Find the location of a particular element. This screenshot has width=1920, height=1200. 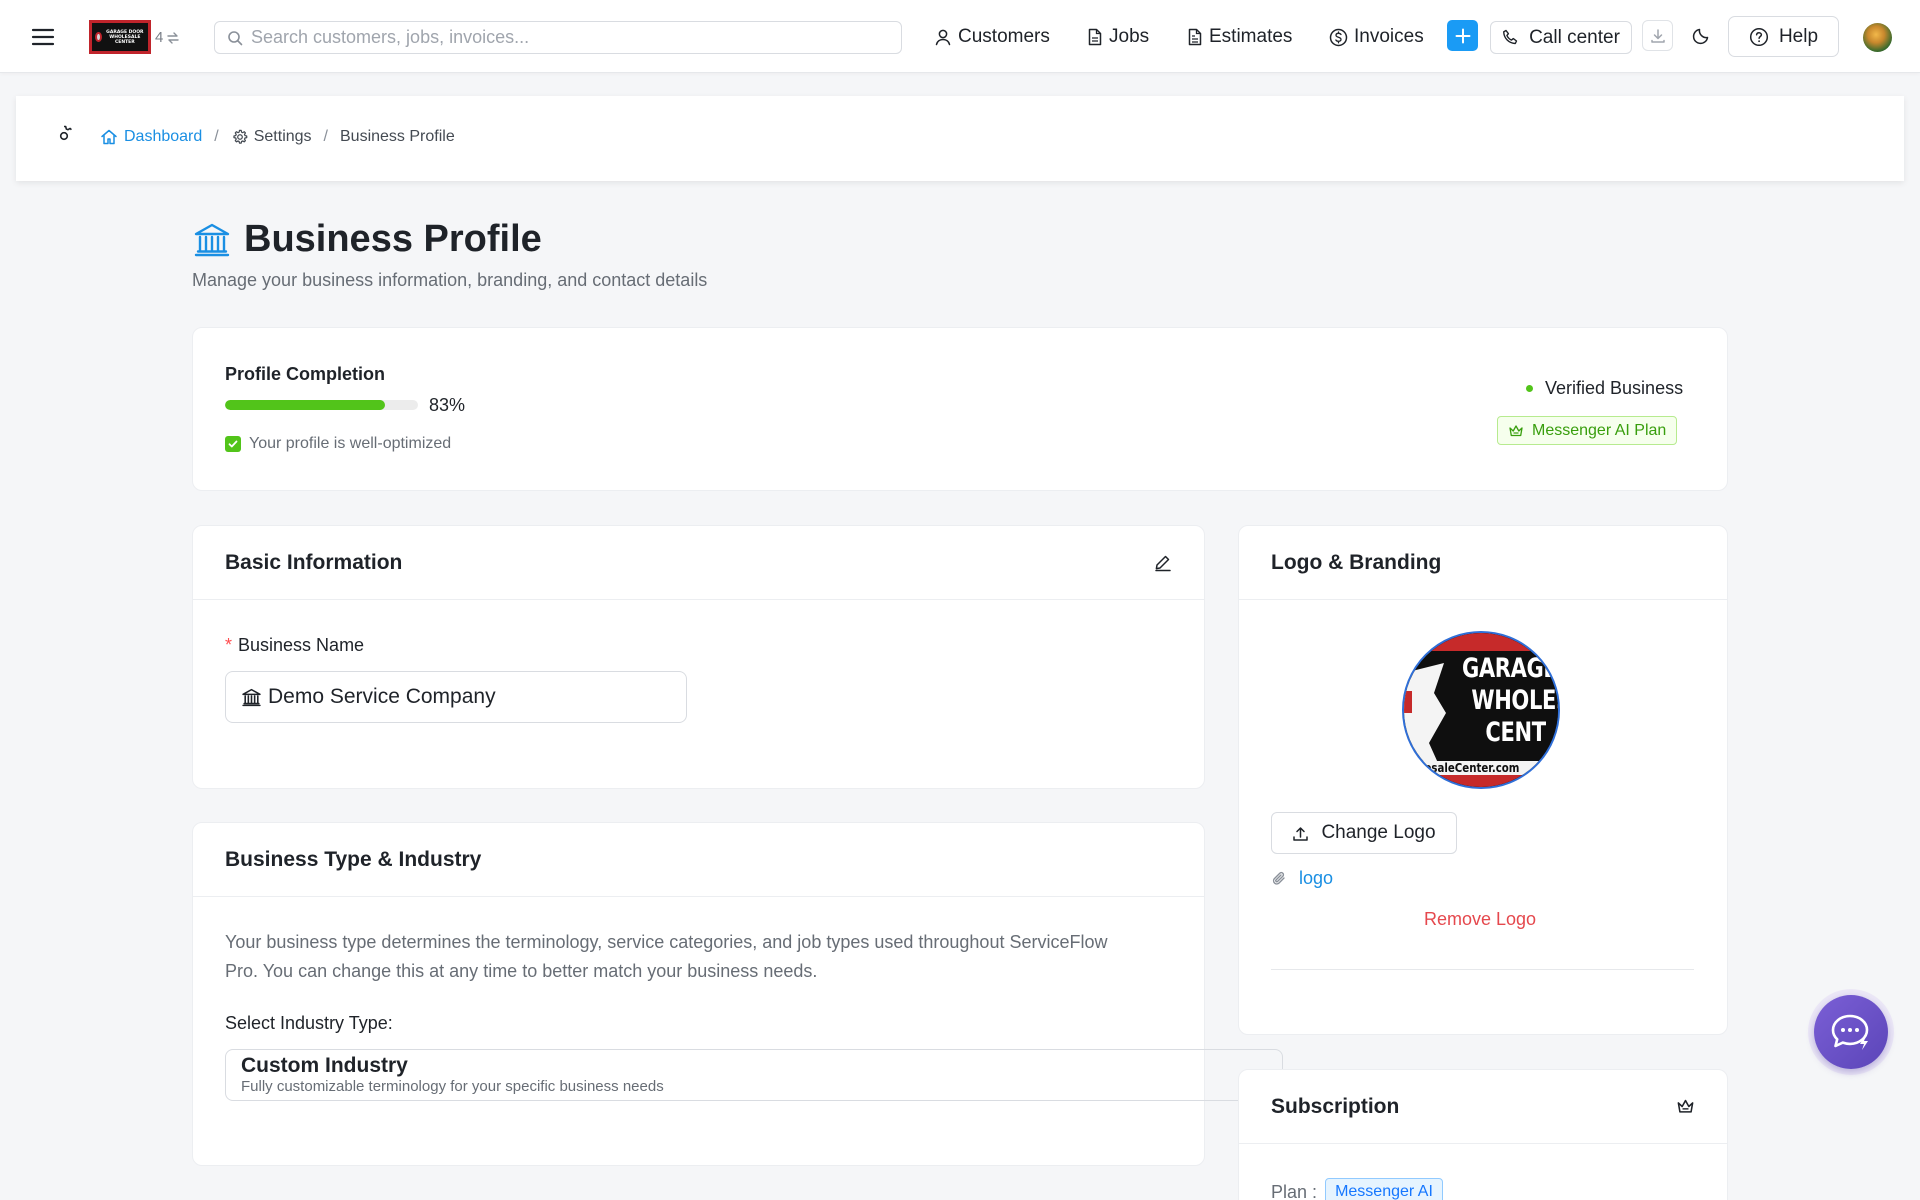

business-name-field: Demo Service Company is located at coordinates (456, 697).